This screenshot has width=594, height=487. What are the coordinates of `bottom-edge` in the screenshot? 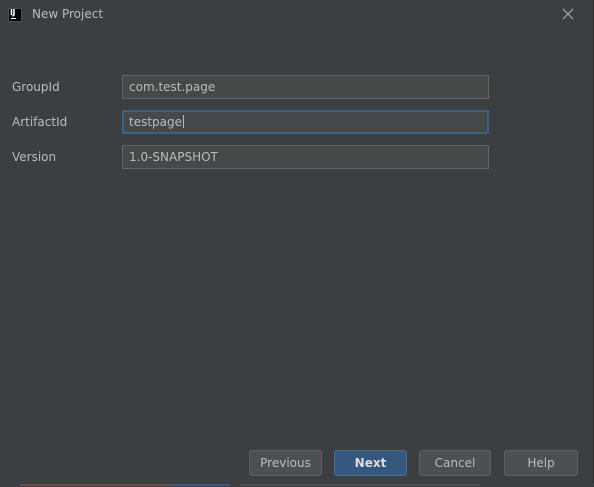 It's located at (297, 485).